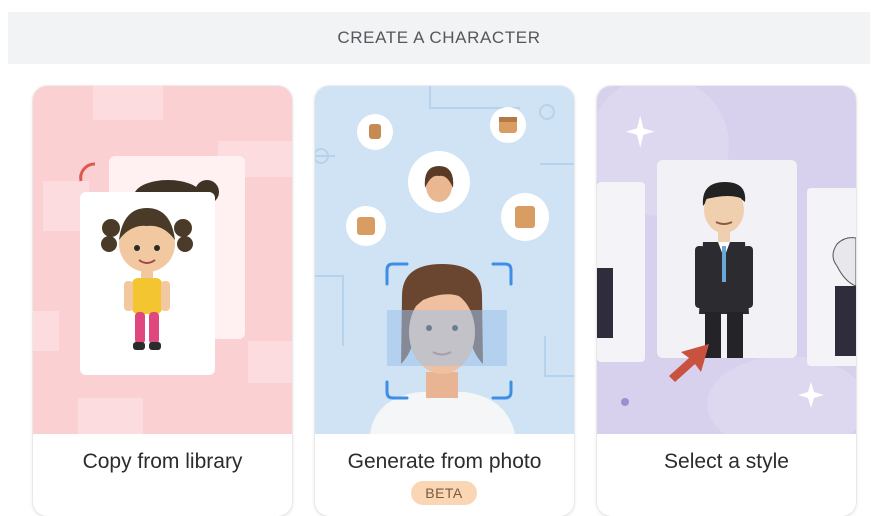  What do you see at coordinates (444, 461) in the screenshot?
I see `card-label: Generate from photo` at bounding box center [444, 461].